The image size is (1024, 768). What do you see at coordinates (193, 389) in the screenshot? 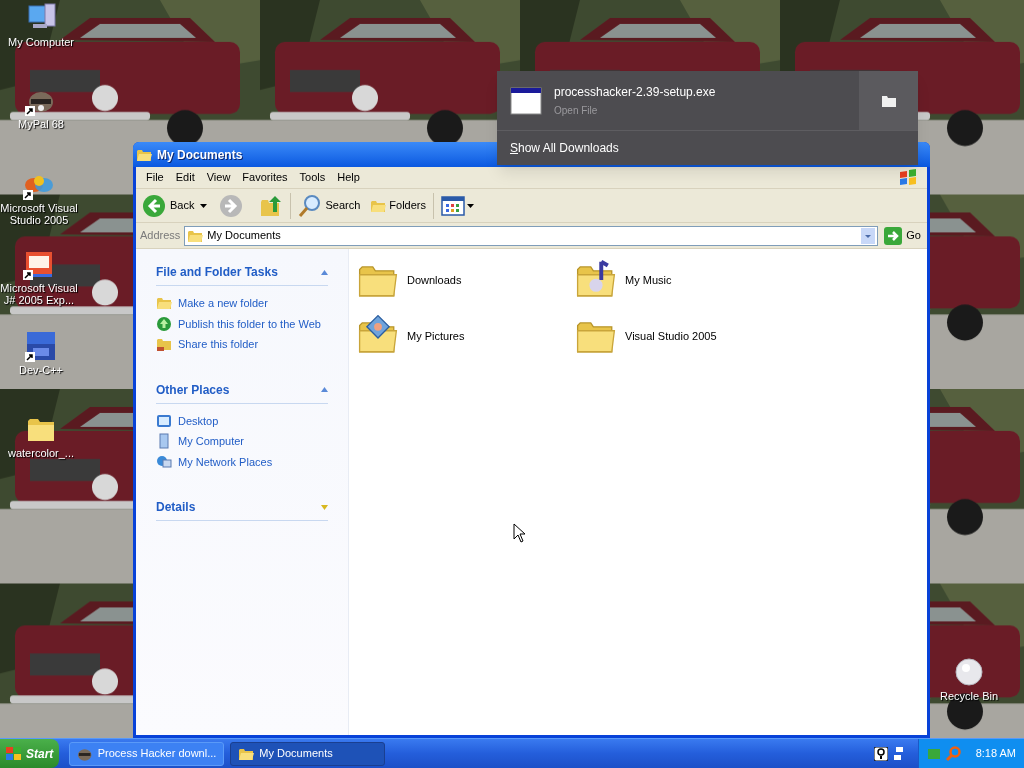
I see `section-header: Other Places` at bounding box center [193, 389].